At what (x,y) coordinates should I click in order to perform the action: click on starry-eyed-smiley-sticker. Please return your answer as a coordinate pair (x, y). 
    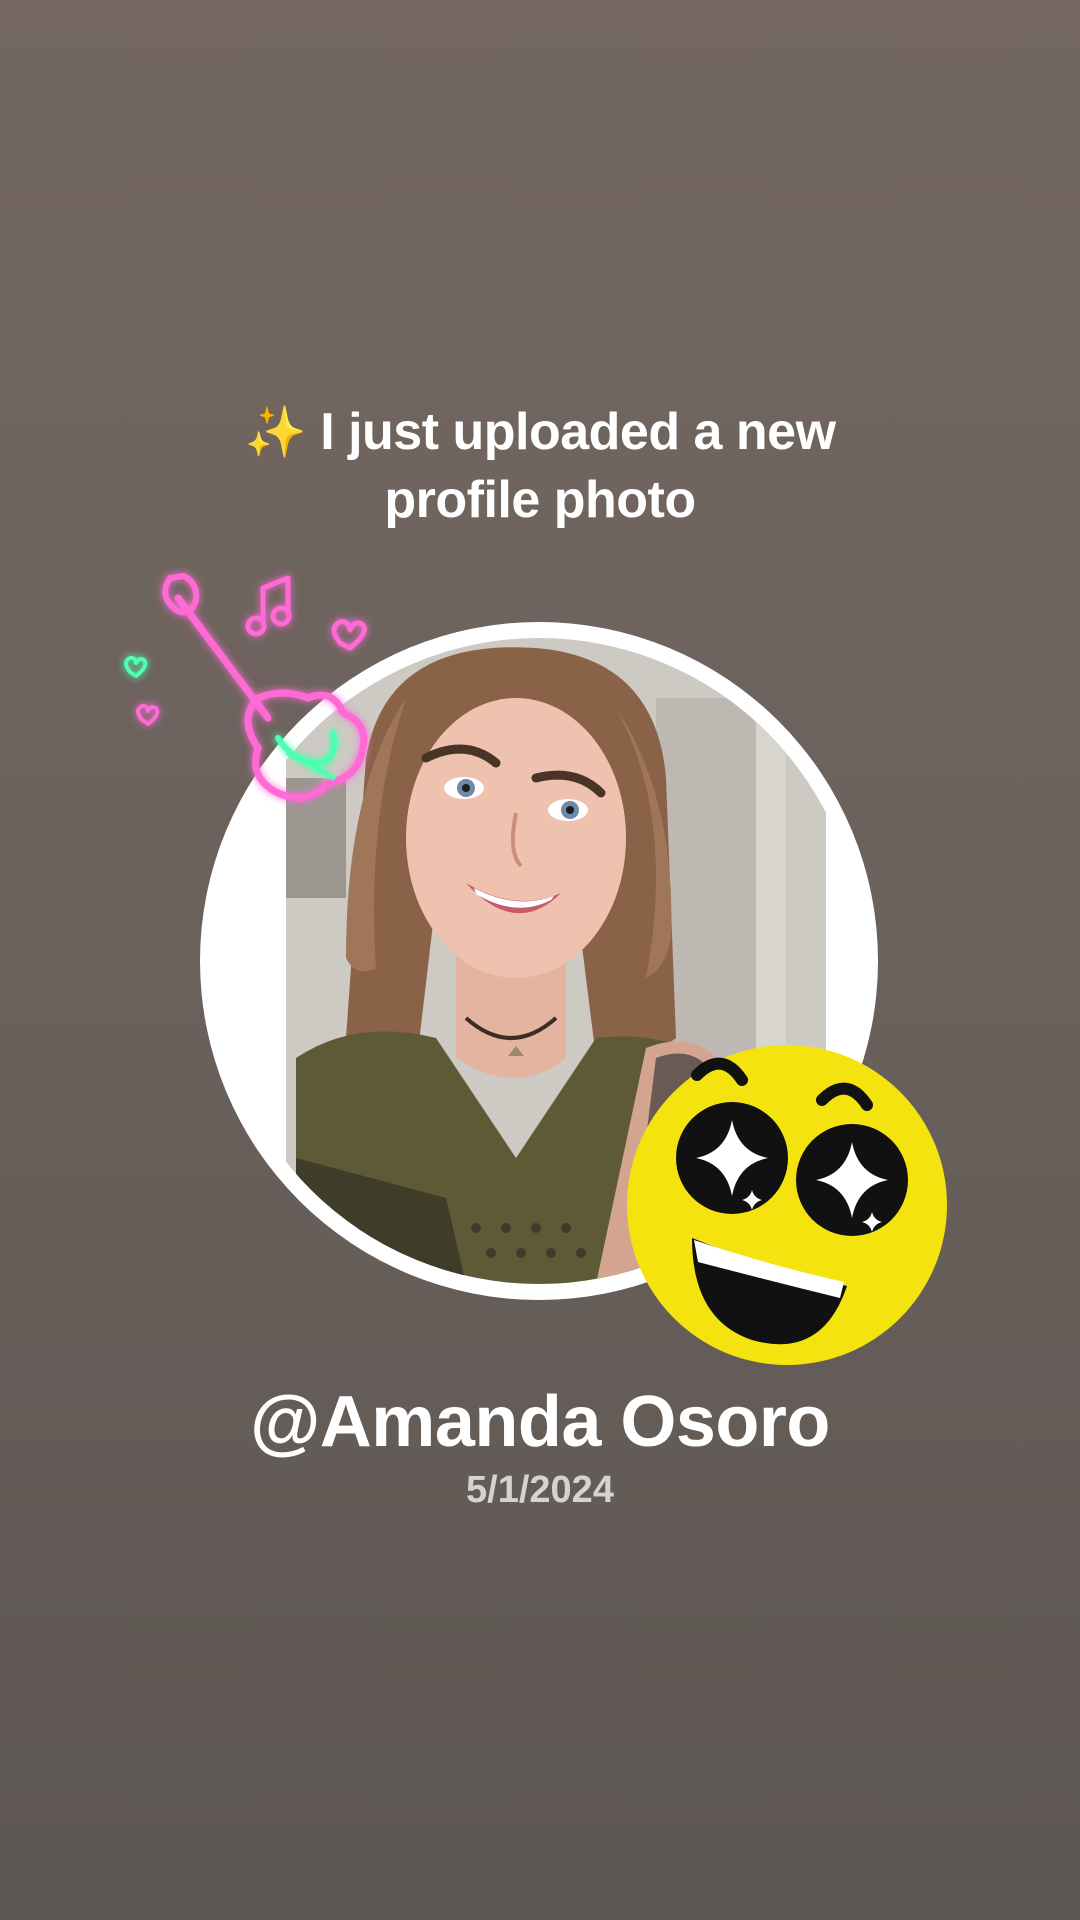
    Looking at the image, I should click on (787, 1205).